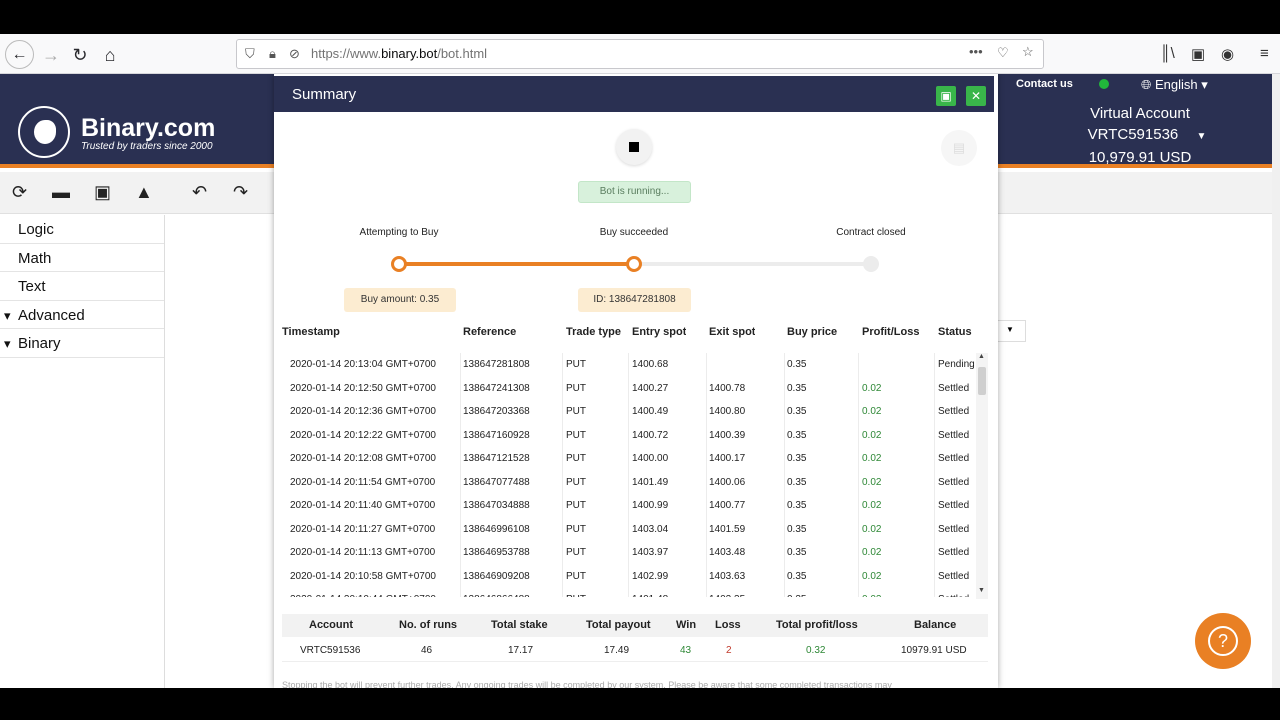 The height and width of the screenshot is (720, 1280). I want to click on sum-payout: 17.49, so click(617, 650).